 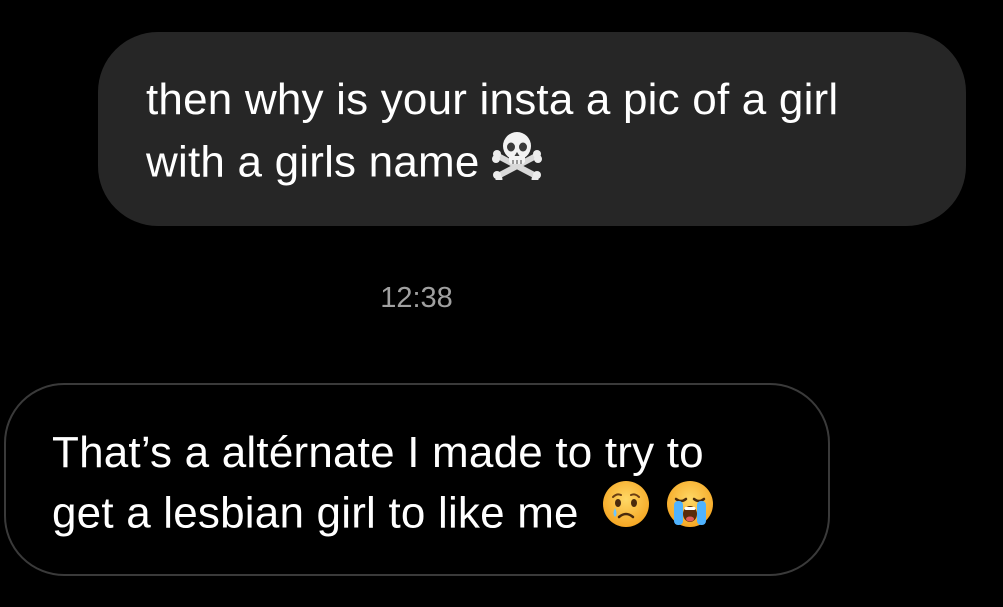 What do you see at coordinates (378, 452) in the screenshot?
I see `message-text-line: That’s a altérnate I made to try to` at bounding box center [378, 452].